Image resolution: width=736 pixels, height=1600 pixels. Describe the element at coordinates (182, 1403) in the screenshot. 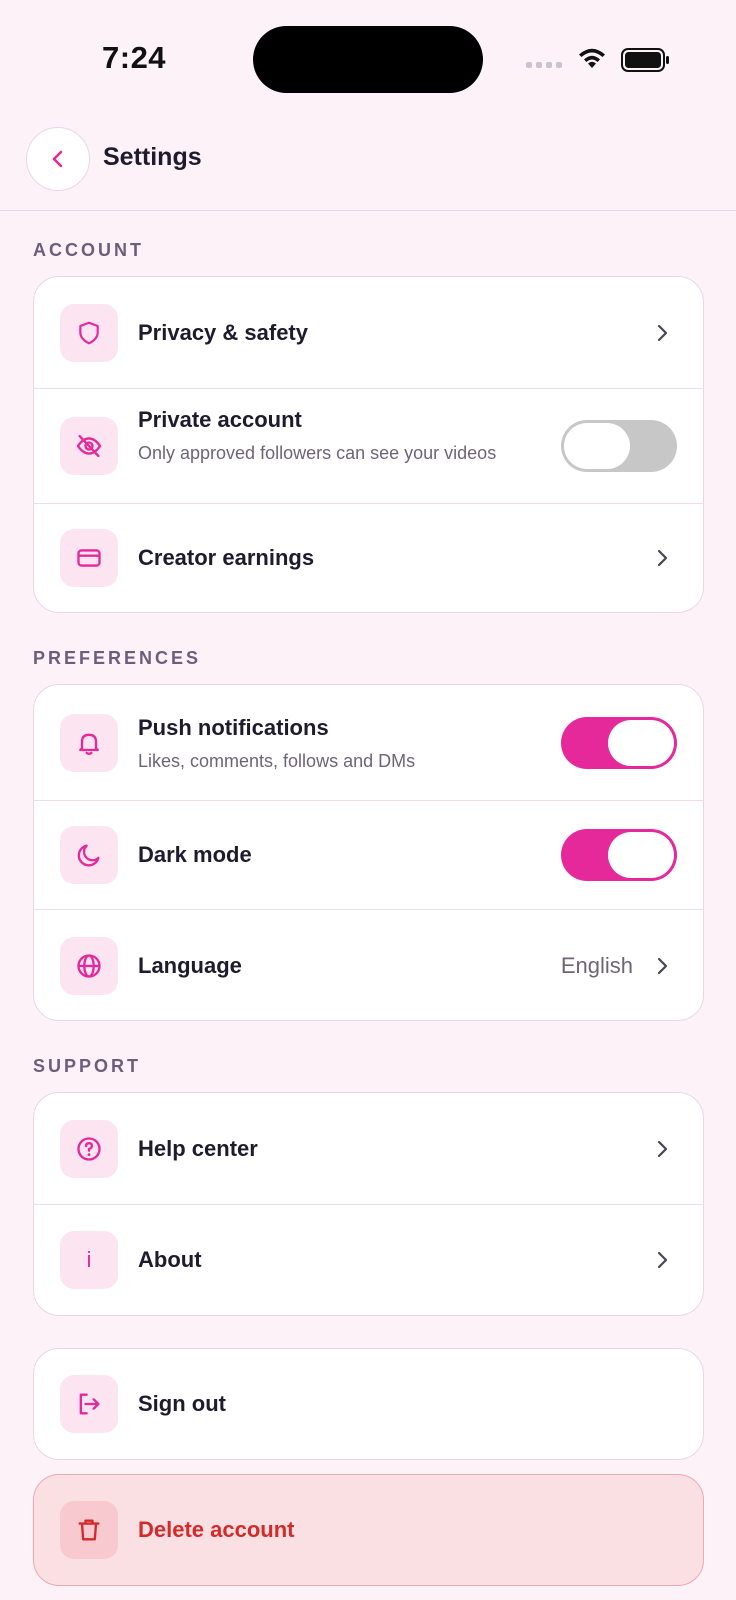

I see `sign-out-label: Sign out` at that location.